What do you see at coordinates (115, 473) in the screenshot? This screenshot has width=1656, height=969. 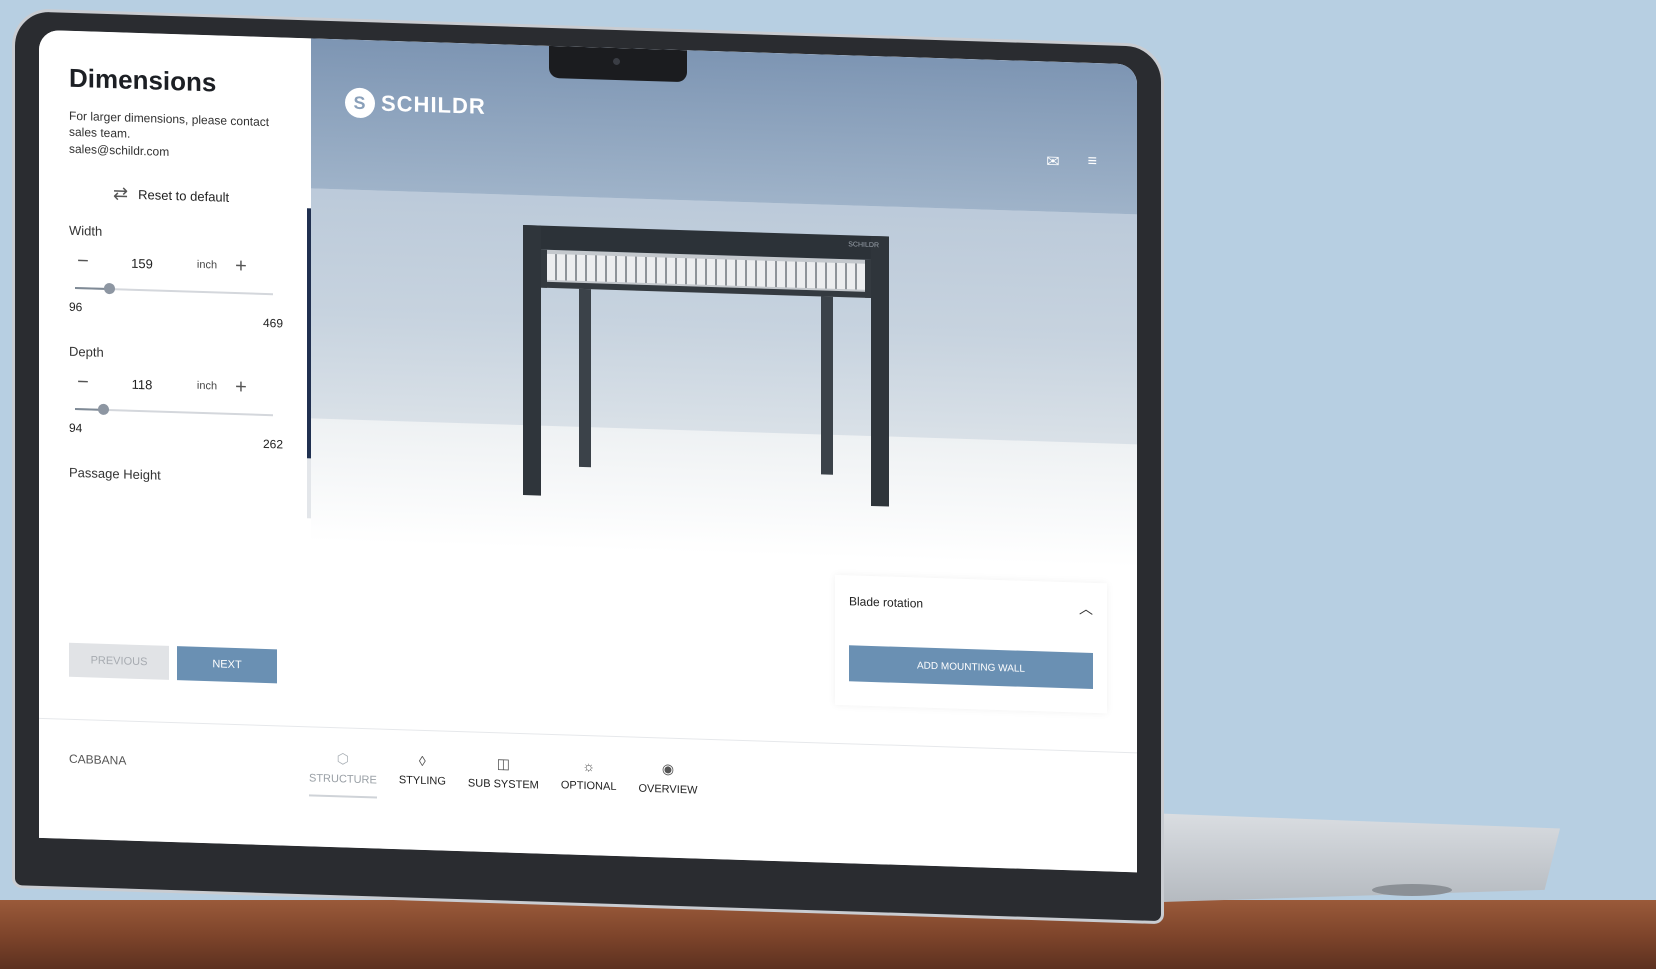 I see `passage-height-label: Passage Height` at bounding box center [115, 473].